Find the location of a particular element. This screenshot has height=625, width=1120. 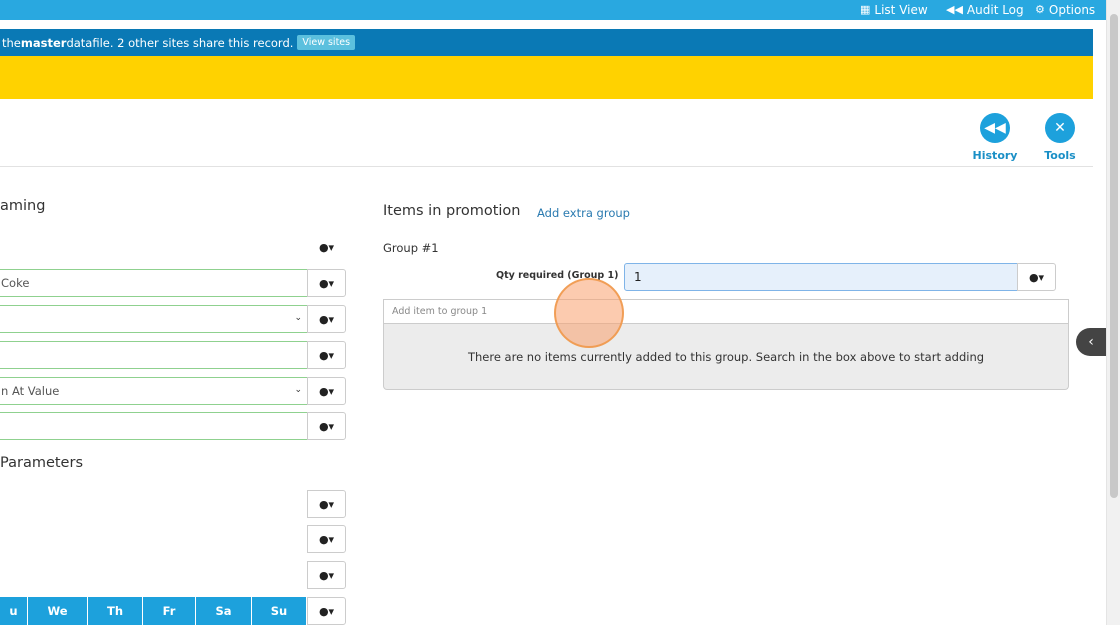

add-extra-group-link: Add extra group is located at coordinates (583, 213).